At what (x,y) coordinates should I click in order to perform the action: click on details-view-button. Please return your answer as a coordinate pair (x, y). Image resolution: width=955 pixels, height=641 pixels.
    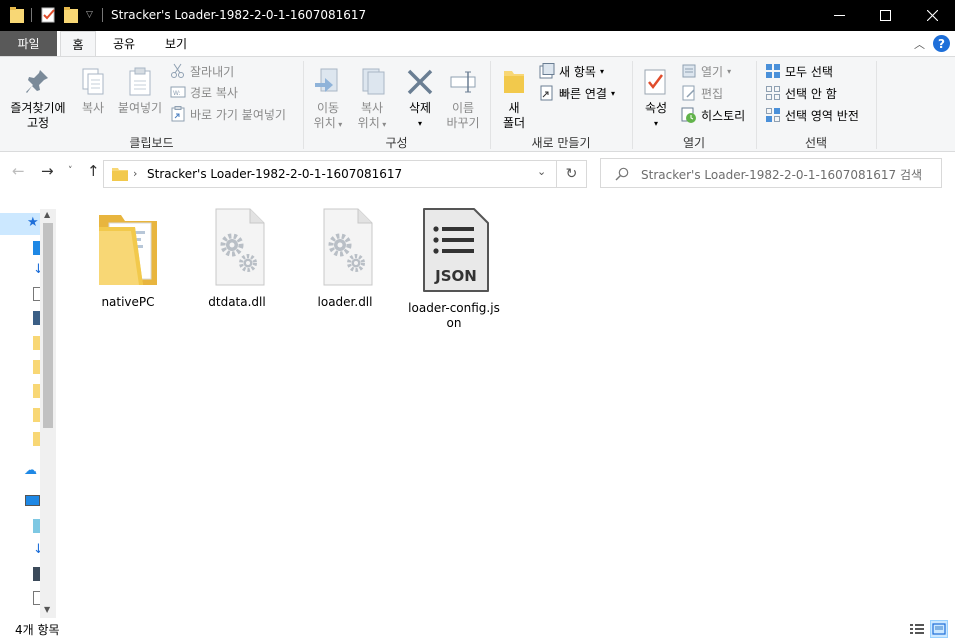
    Looking at the image, I should click on (917, 629).